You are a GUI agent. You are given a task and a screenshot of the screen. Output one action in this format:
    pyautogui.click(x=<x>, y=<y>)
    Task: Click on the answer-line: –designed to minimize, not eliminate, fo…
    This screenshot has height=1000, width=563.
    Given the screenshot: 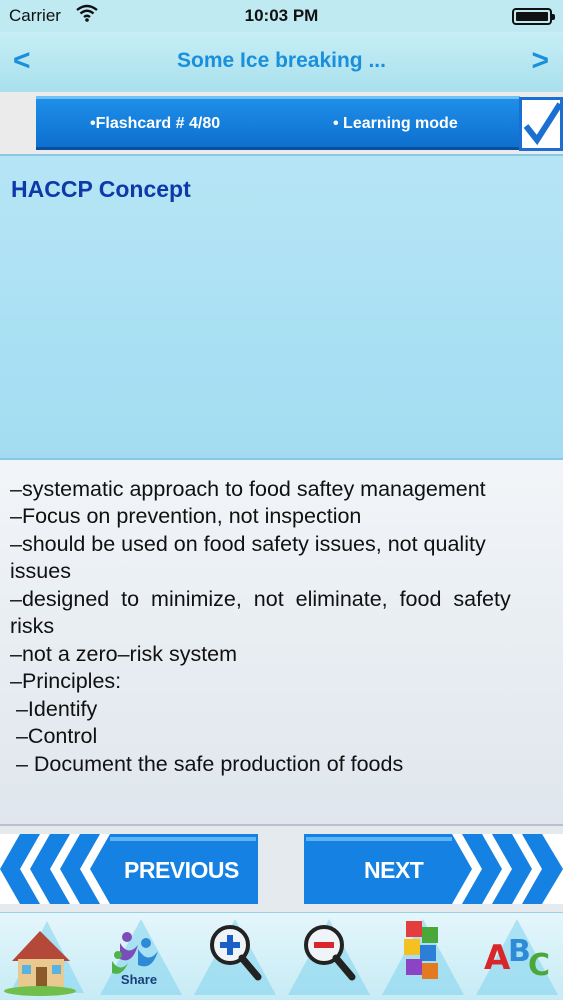 What is the action you would take?
    pyautogui.click(x=260, y=599)
    